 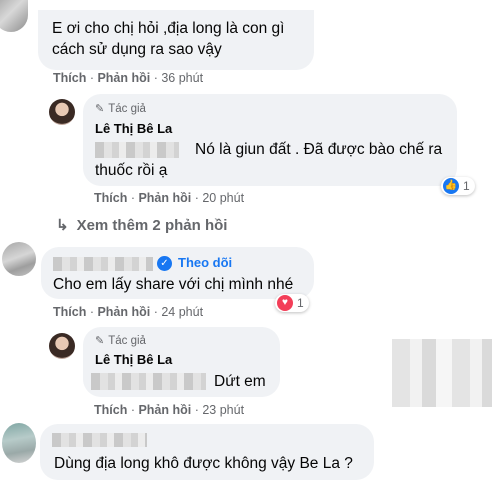 I want to click on comment-bubble: Dùng địa long khô được không vậy Be La ?, so click(x=207, y=452).